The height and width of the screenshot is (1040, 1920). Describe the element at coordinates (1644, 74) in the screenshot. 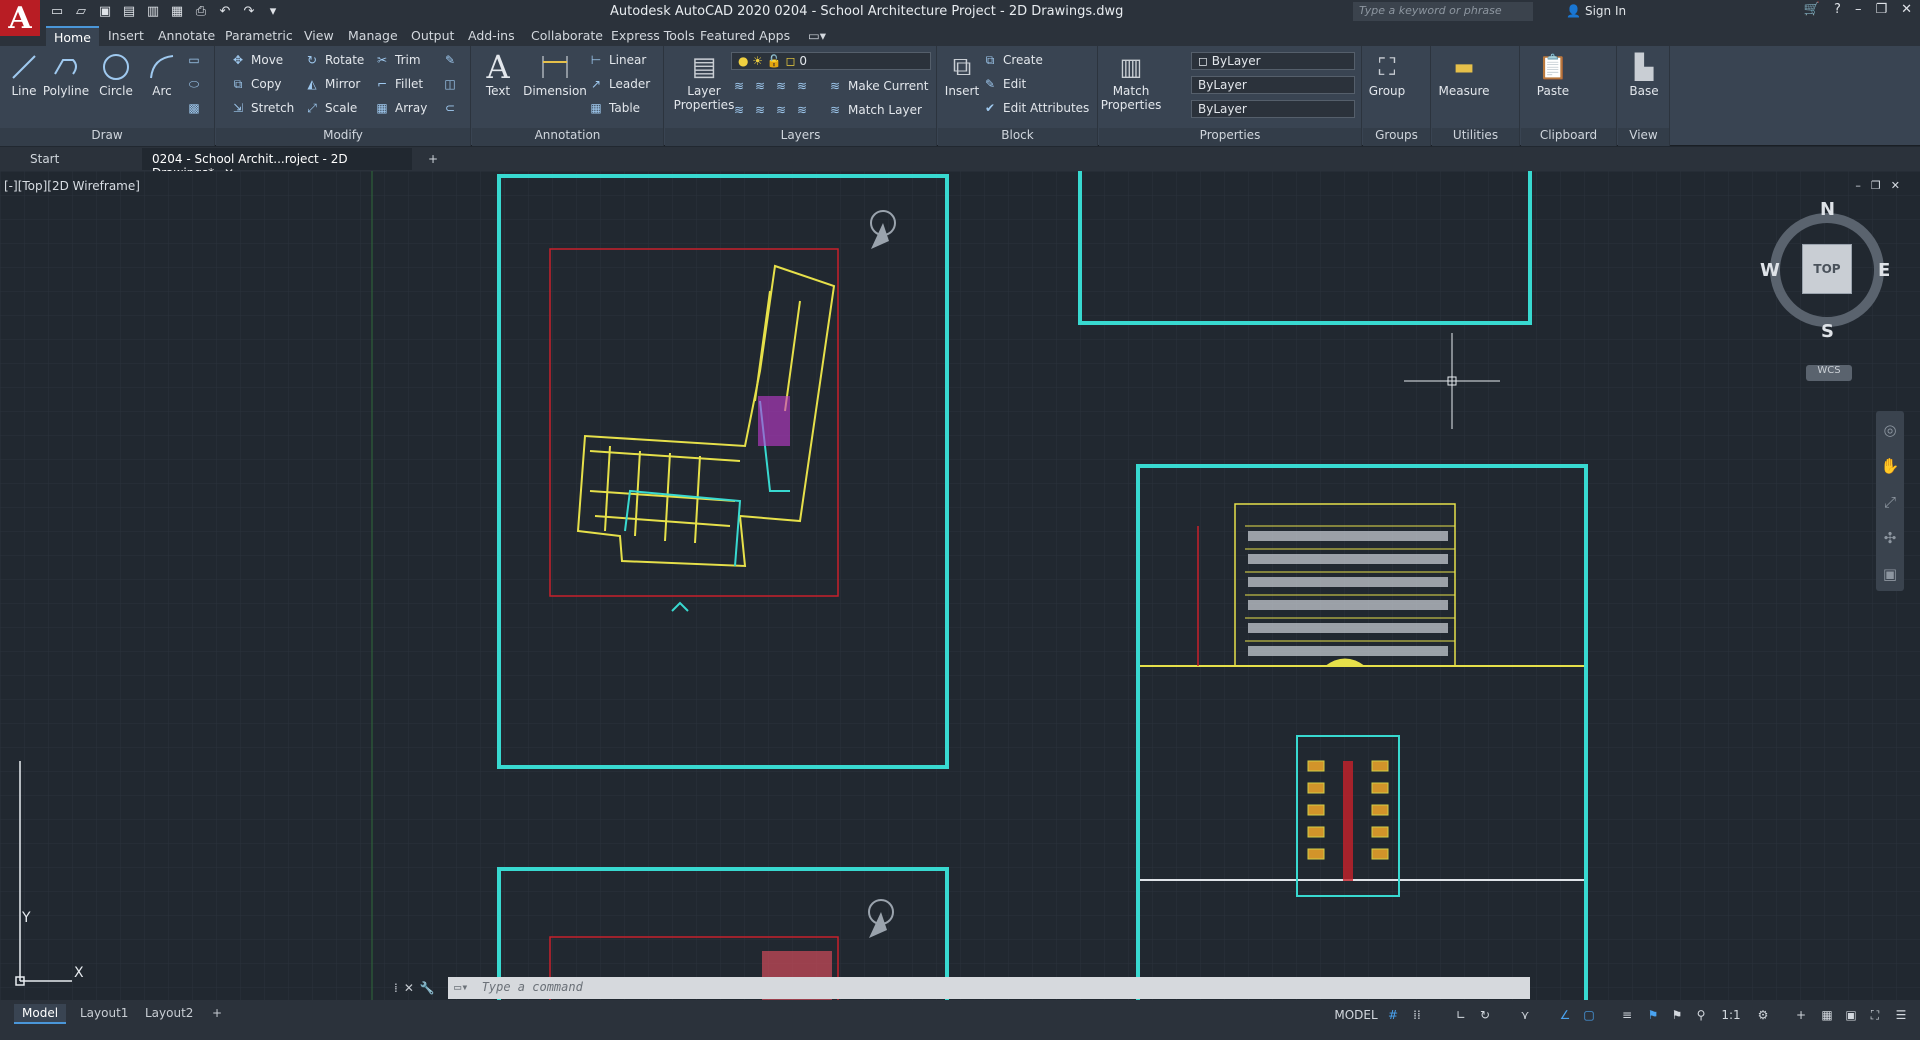

I see `base-view-button: ▙ Base` at that location.